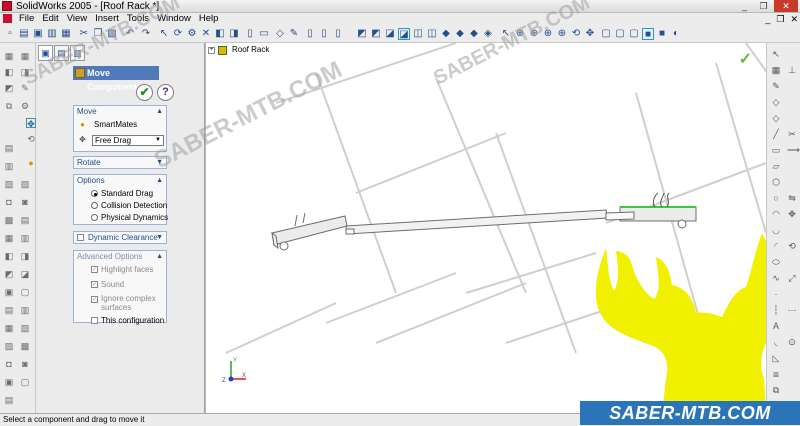  Describe the element at coordinates (9, 106) in the screenshot. I see `mate-tool-icon: ⧉` at that location.